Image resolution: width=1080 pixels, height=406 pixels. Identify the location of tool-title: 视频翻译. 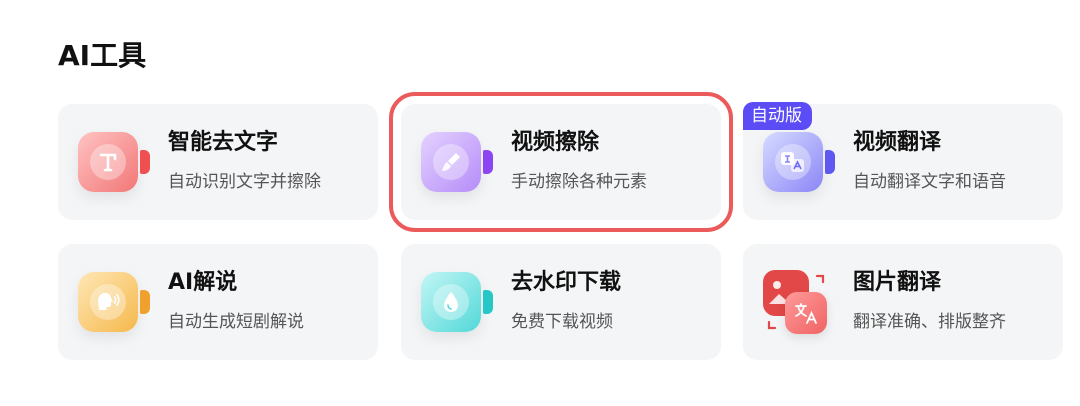
(897, 142).